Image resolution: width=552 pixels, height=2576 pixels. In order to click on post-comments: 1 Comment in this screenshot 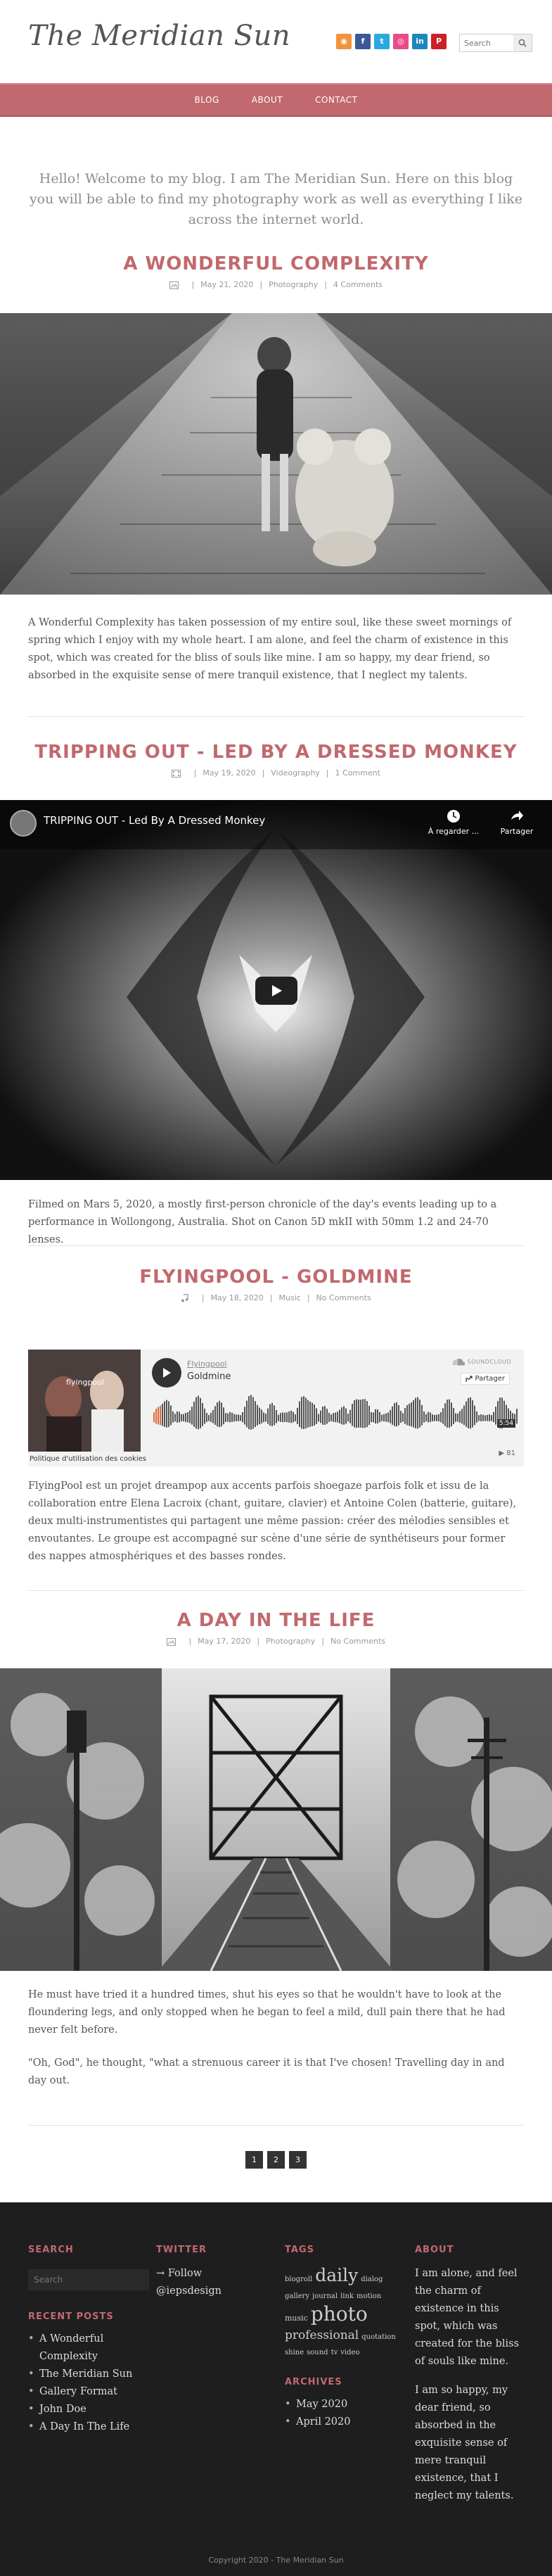, I will do `click(357, 773)`.